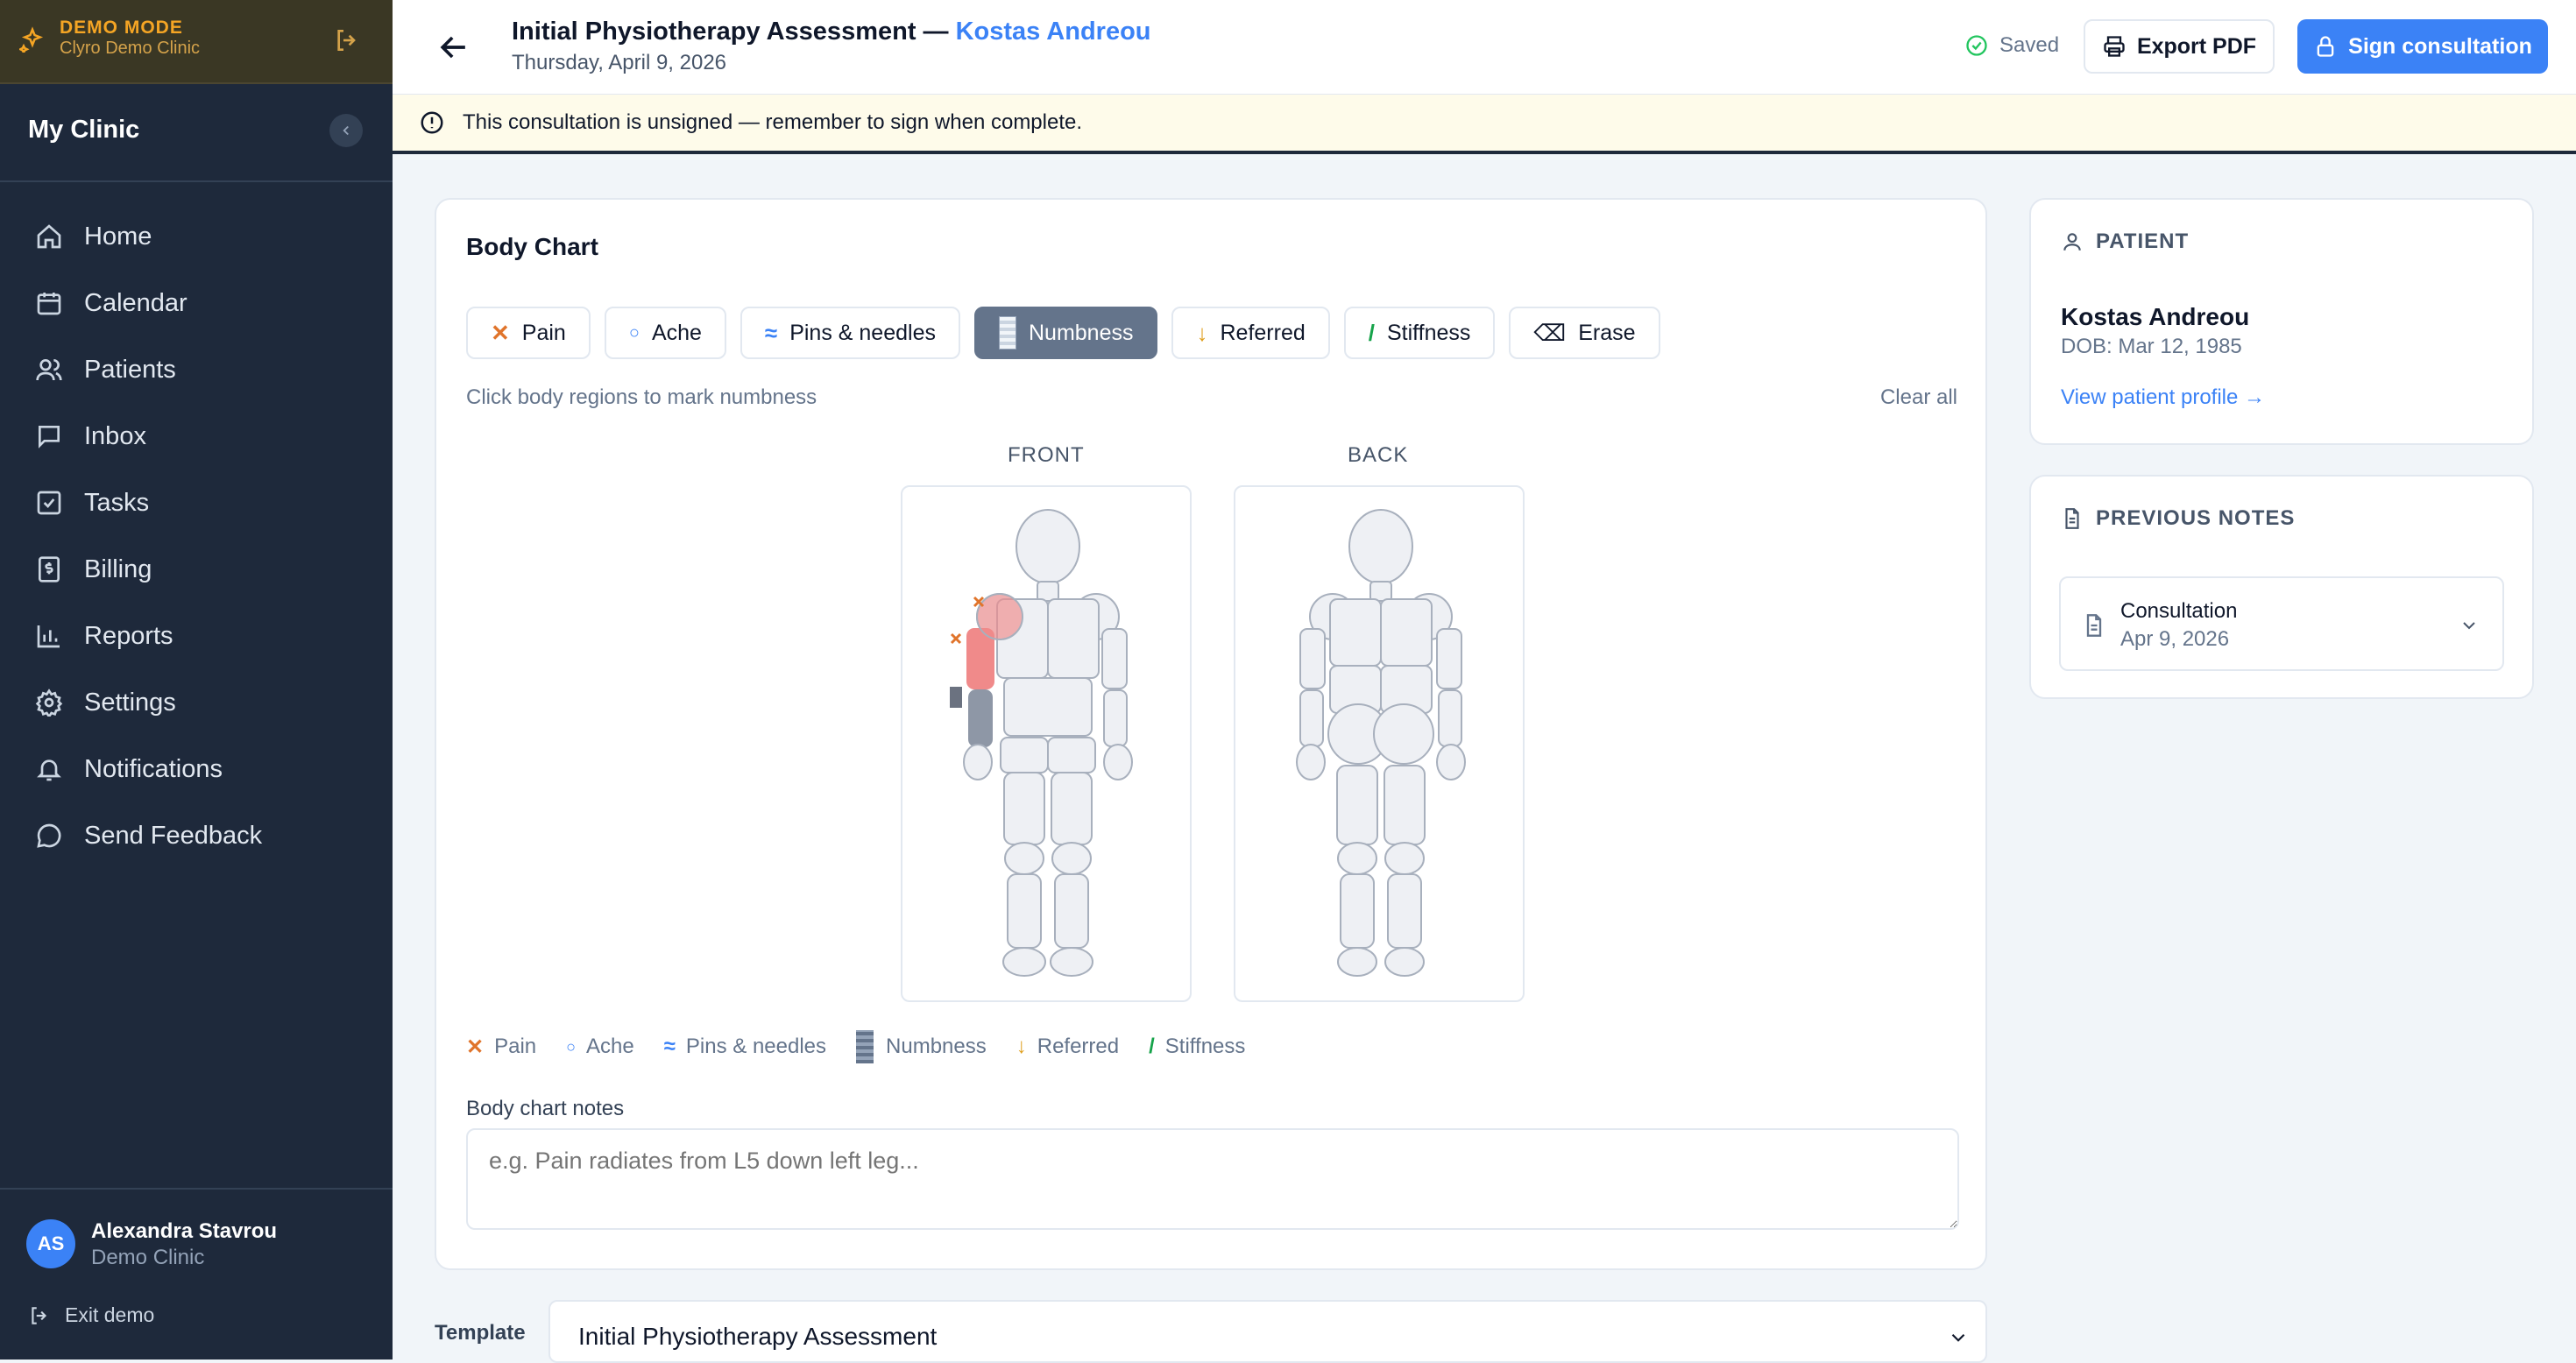 The image size is (2576, 1363). What do you see at coordinates (730, 32) in the screenshot?
I see `consultation-title: Initial Physiotherapy Assessment —` at bounding box center [730, 32].